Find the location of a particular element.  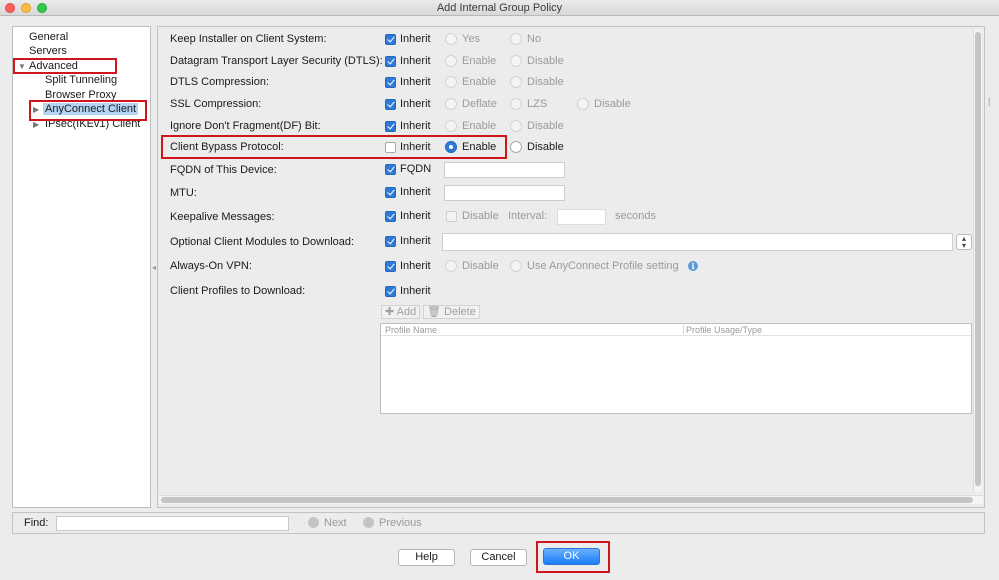

ssl-compression-disable-radio is located at coordinates (583, 104).